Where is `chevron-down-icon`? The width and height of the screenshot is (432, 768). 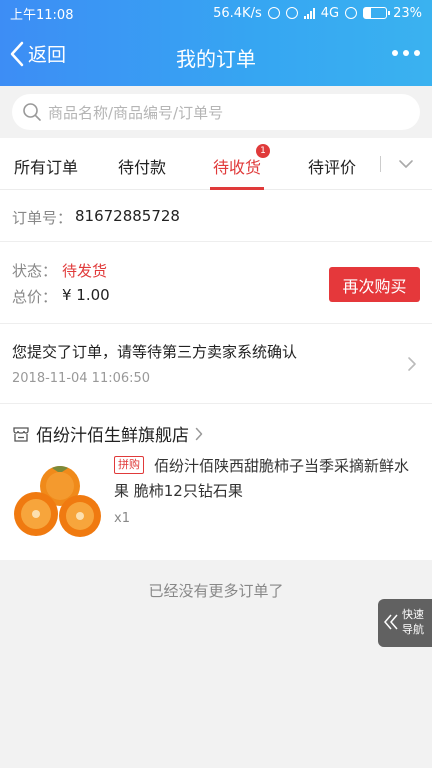
chevron-down-icon is located at coordinates (406, 164).